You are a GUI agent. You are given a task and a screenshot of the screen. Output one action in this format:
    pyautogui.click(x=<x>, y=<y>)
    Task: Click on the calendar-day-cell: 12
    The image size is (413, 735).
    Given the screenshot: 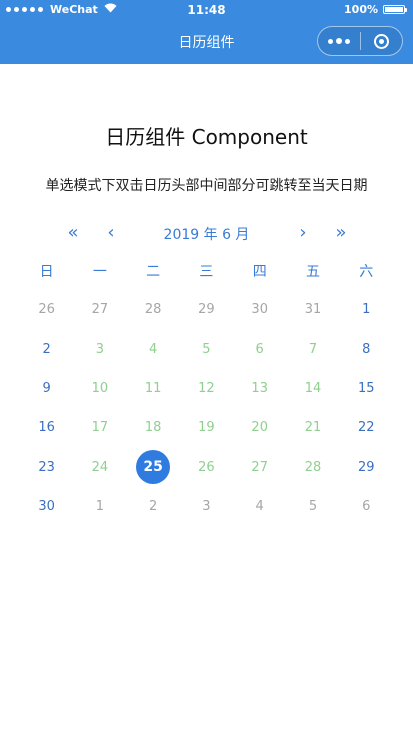 What is the action you would take?
    pyautogui.click(x=206, y=389)
    